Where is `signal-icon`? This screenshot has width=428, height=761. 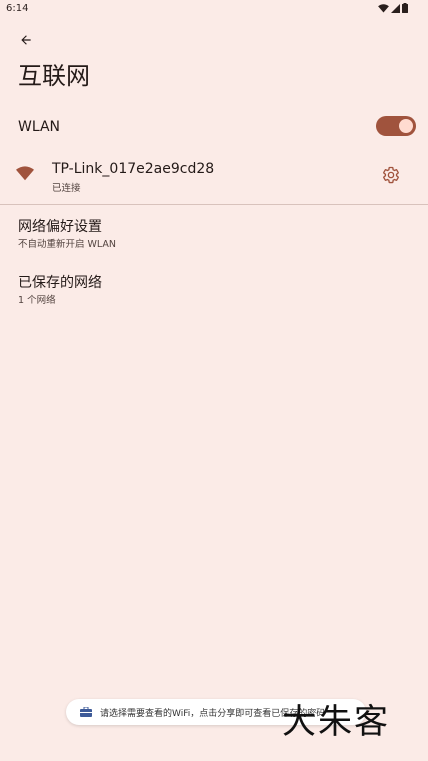 signal-icon is located at coordinates (395, 8).